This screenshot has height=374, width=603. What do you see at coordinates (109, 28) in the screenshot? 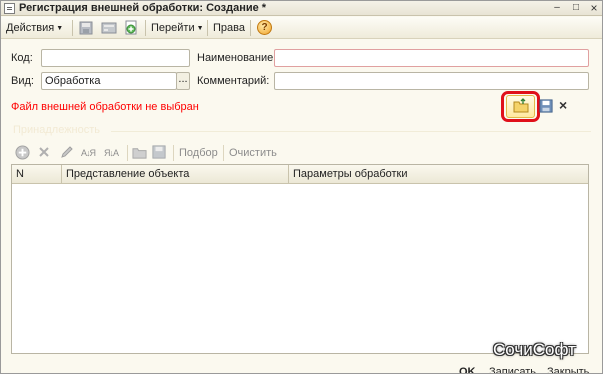
I see `save-close-icon` at bounding box center [109, 28].